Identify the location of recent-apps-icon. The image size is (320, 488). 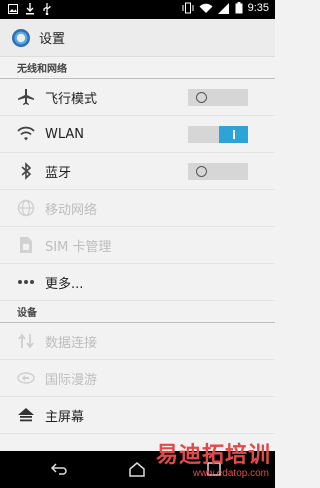
(214, 469).